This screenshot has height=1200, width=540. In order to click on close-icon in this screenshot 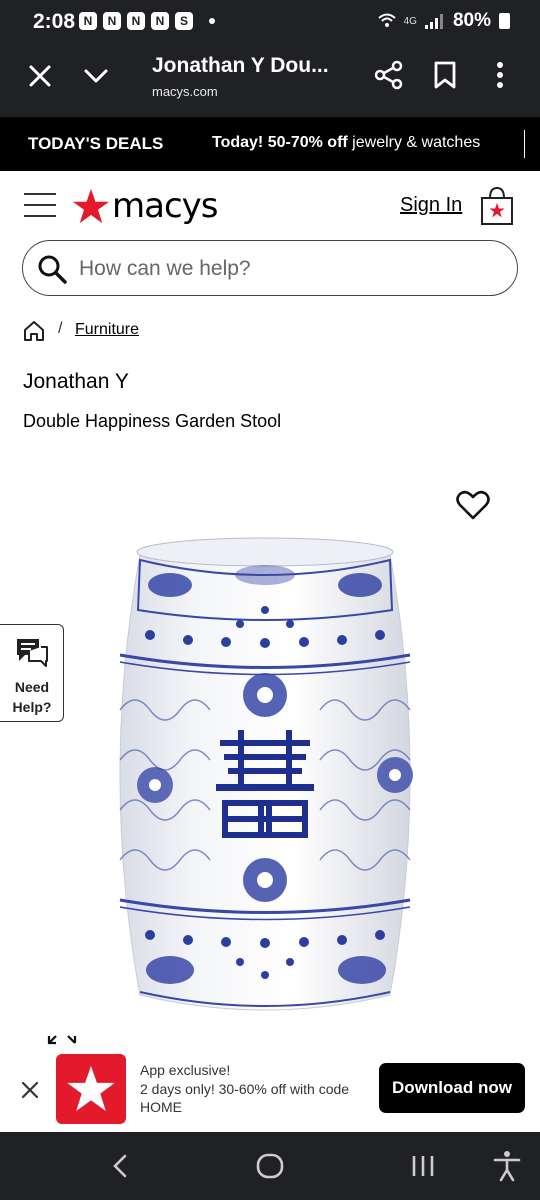, I will do `click(30, 1090)`.